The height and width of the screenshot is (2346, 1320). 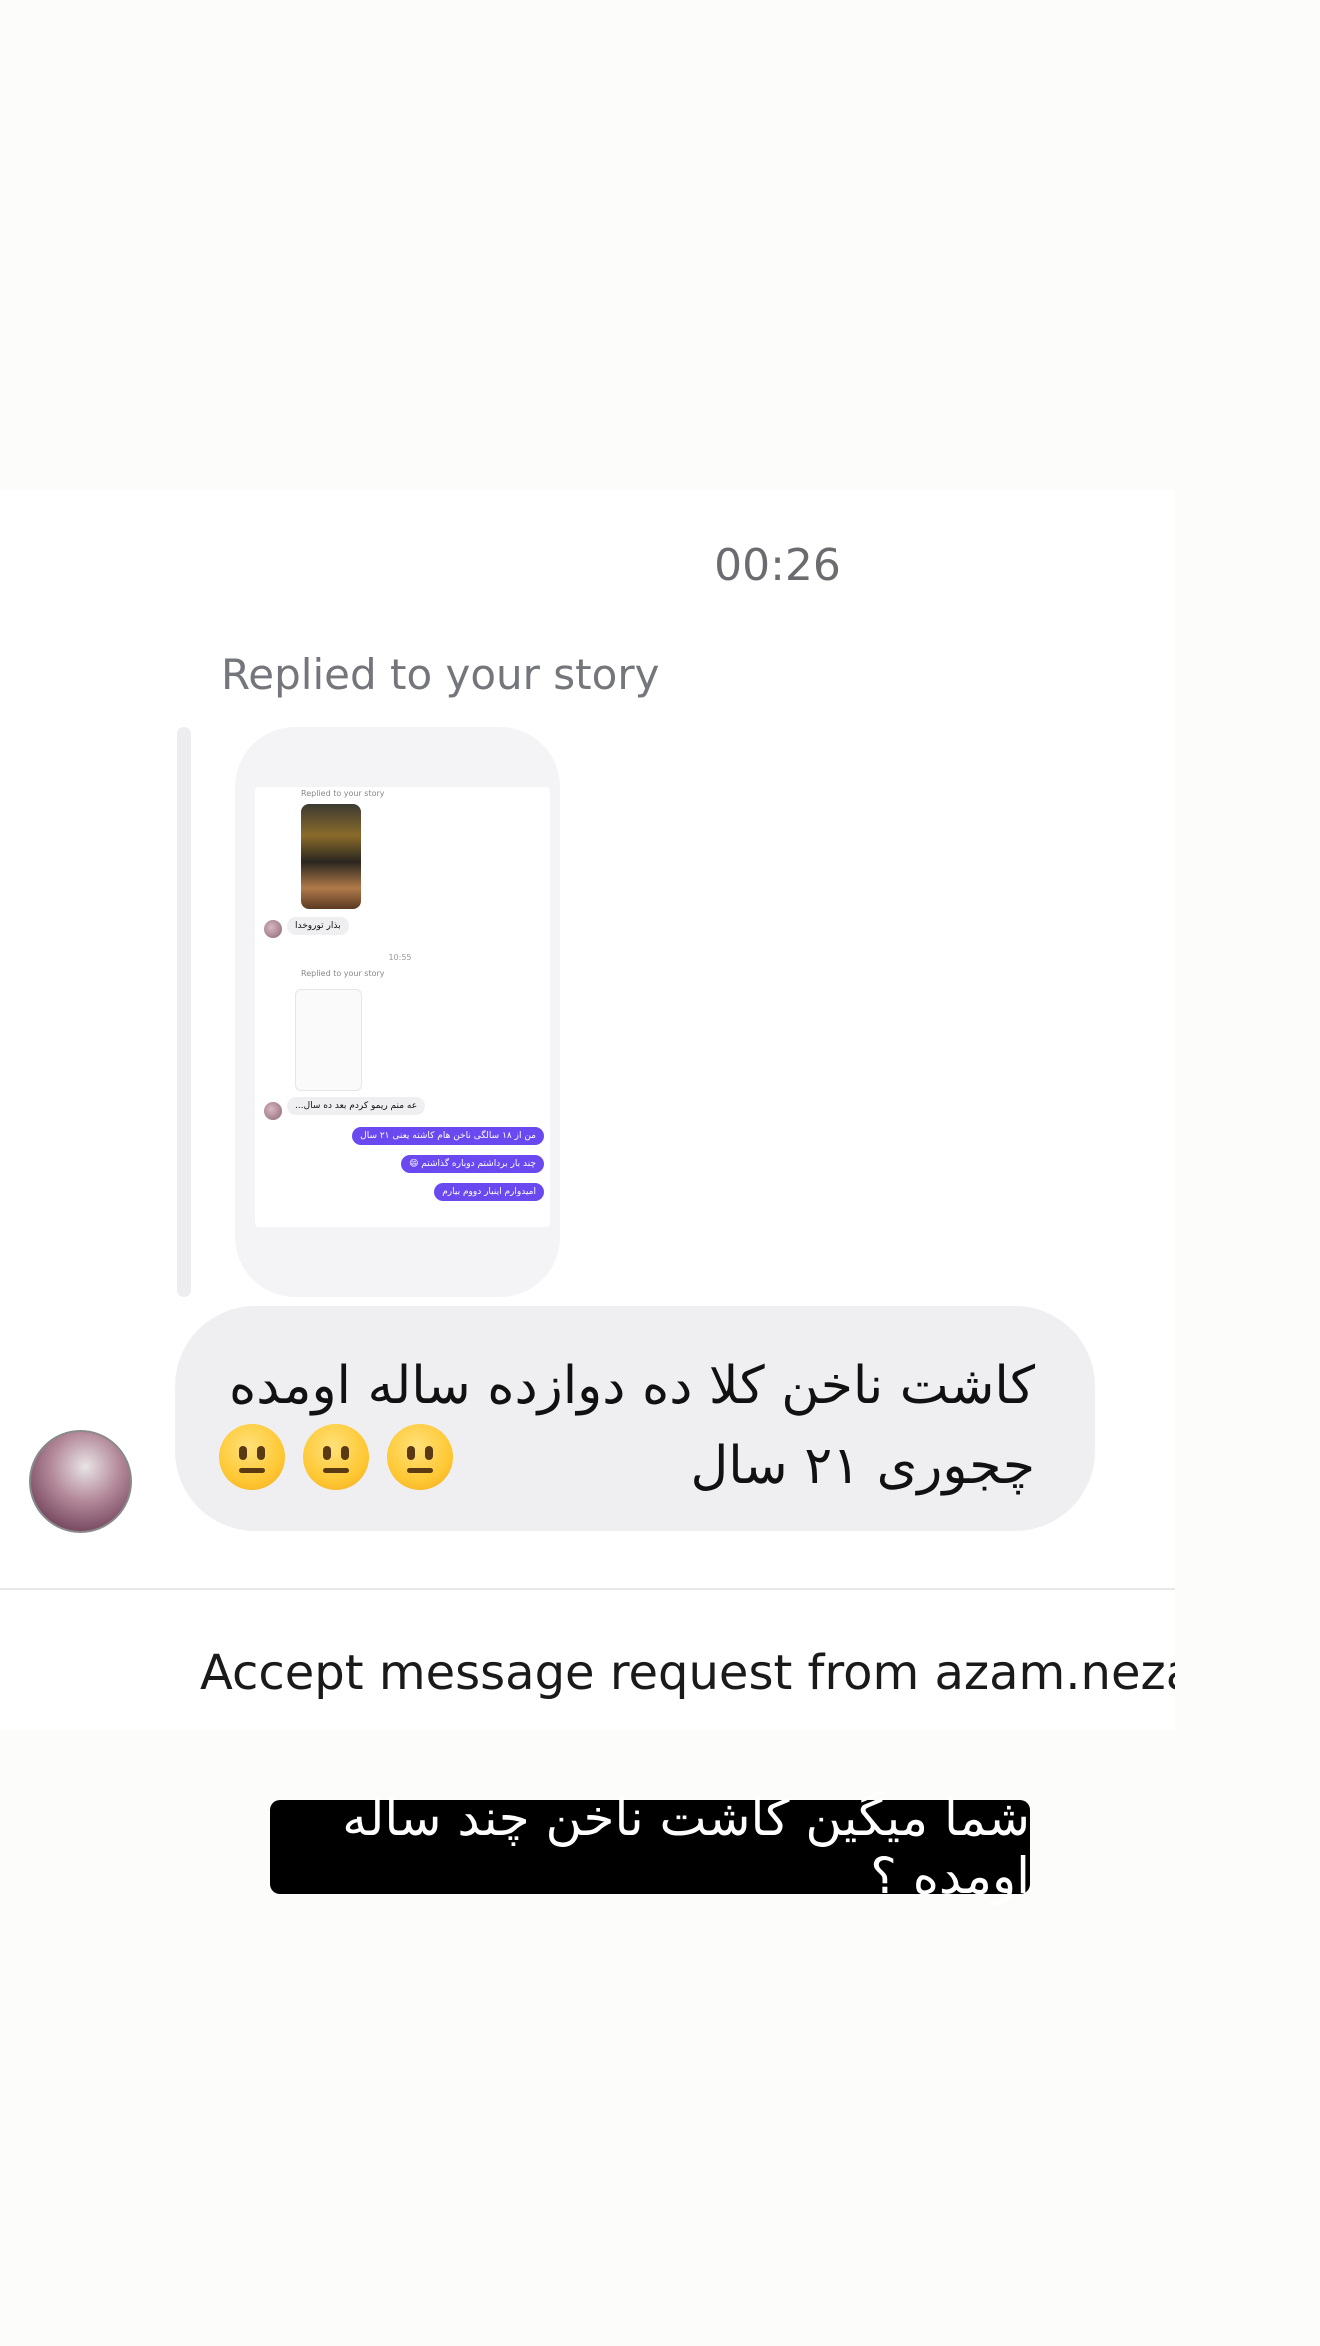 I want to click on story-caption-overlay: شما میگین کاشت ناخن چند ساله اومده ؟, so click(x=650, y=1847).